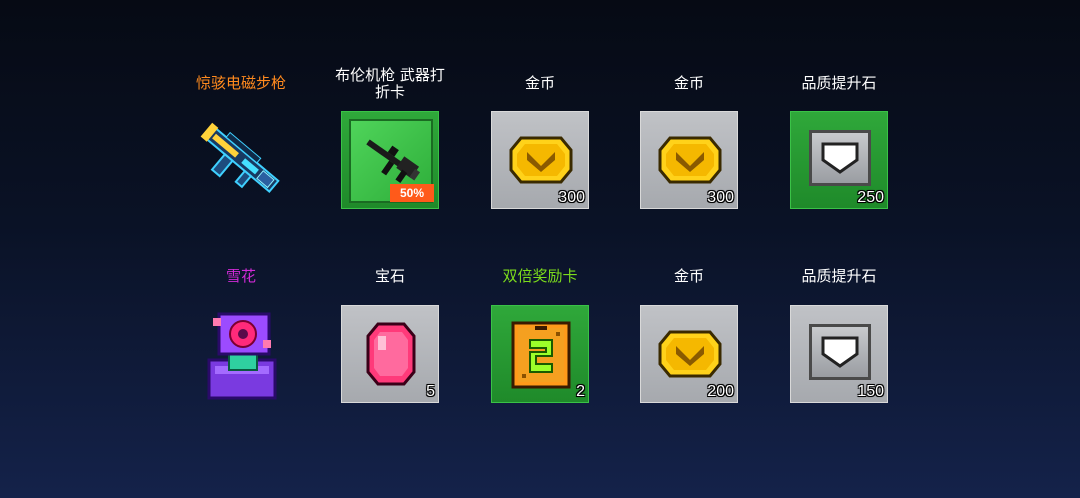 Image resolution: width=1080 pixels, height=498 pixels. I want to click on machine-gun-icon, so click(393, 161).